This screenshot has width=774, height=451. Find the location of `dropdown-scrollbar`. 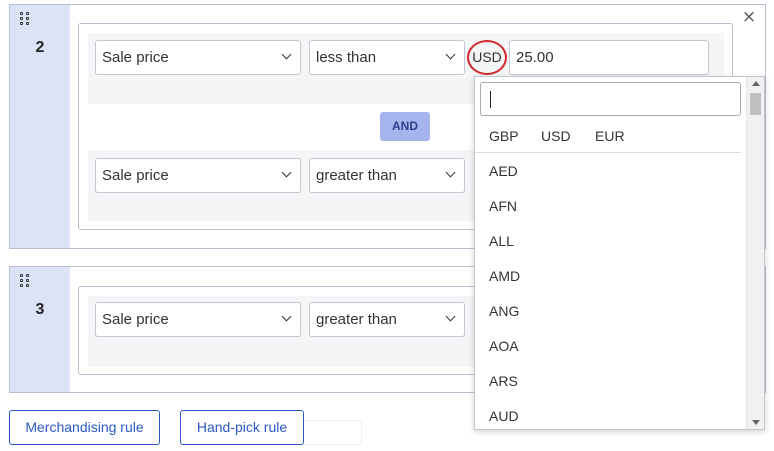

dropdown-scrollbar is located at coordinates (755, 253).